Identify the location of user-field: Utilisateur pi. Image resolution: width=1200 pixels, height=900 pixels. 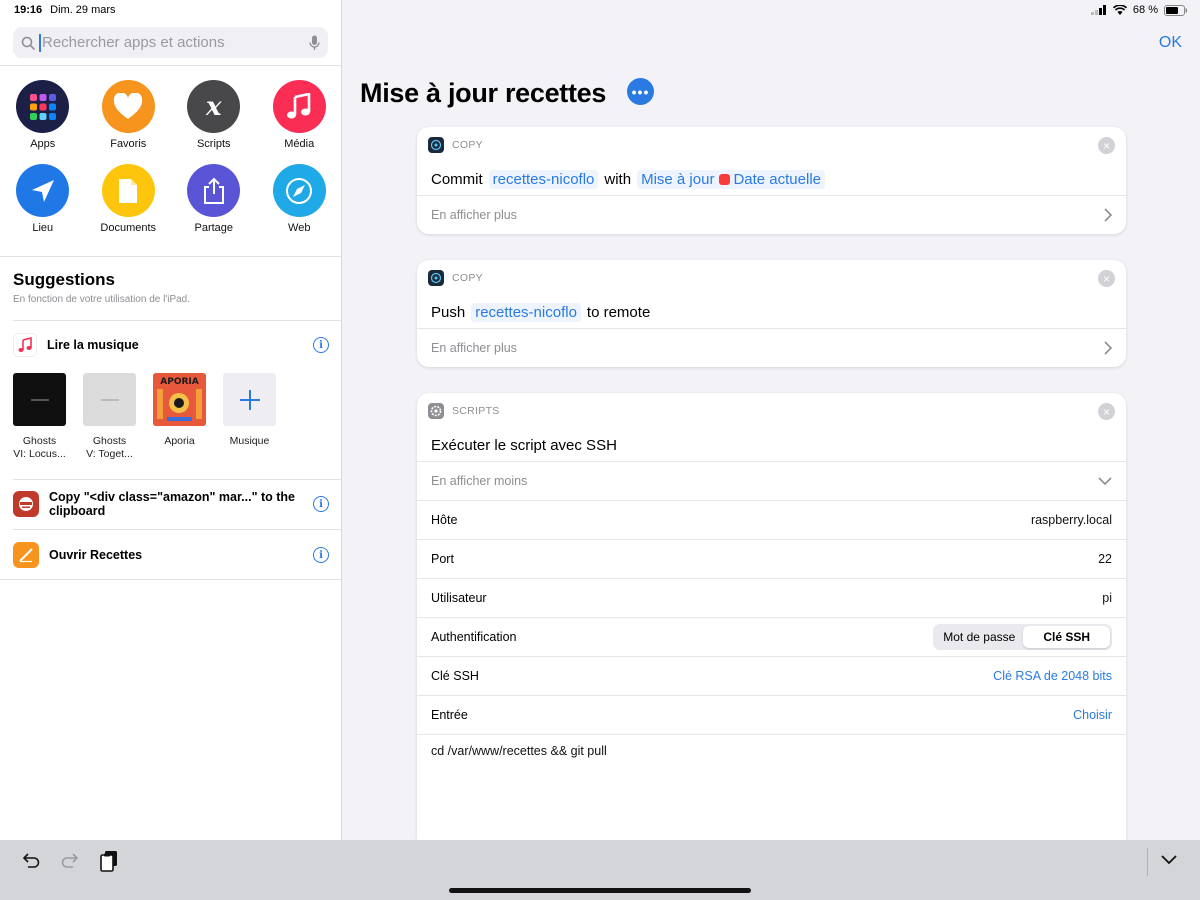
(771, 597).